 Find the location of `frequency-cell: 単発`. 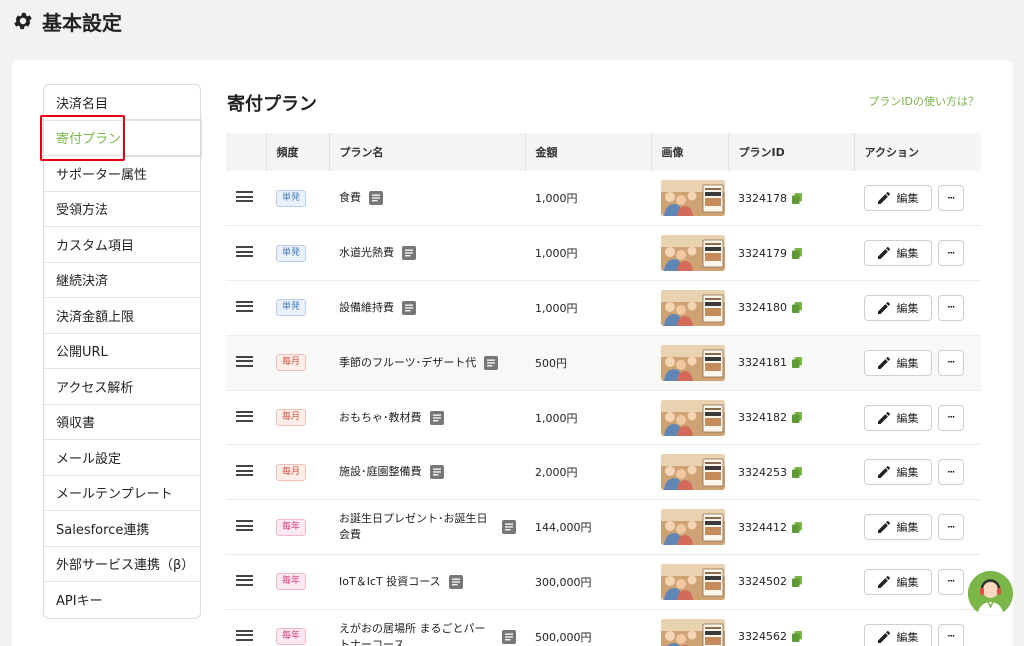

frequency-cell: 単発 is located at coordinates (297, 308).